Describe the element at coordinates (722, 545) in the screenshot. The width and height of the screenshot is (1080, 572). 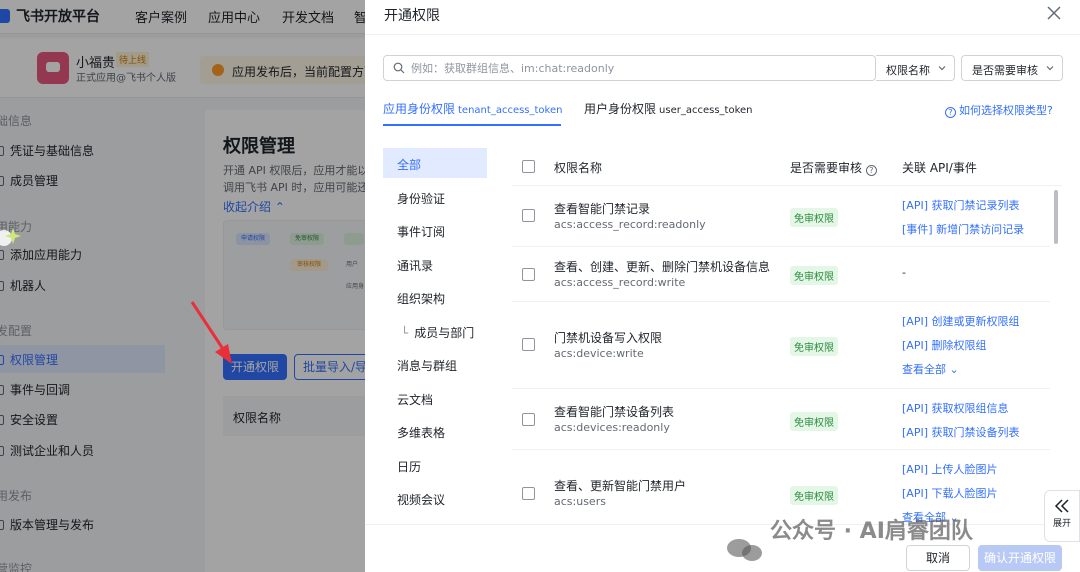
I see `dialog-footer: 公众号 · AI肩睿团队 取消 确认开通权限` at that location.